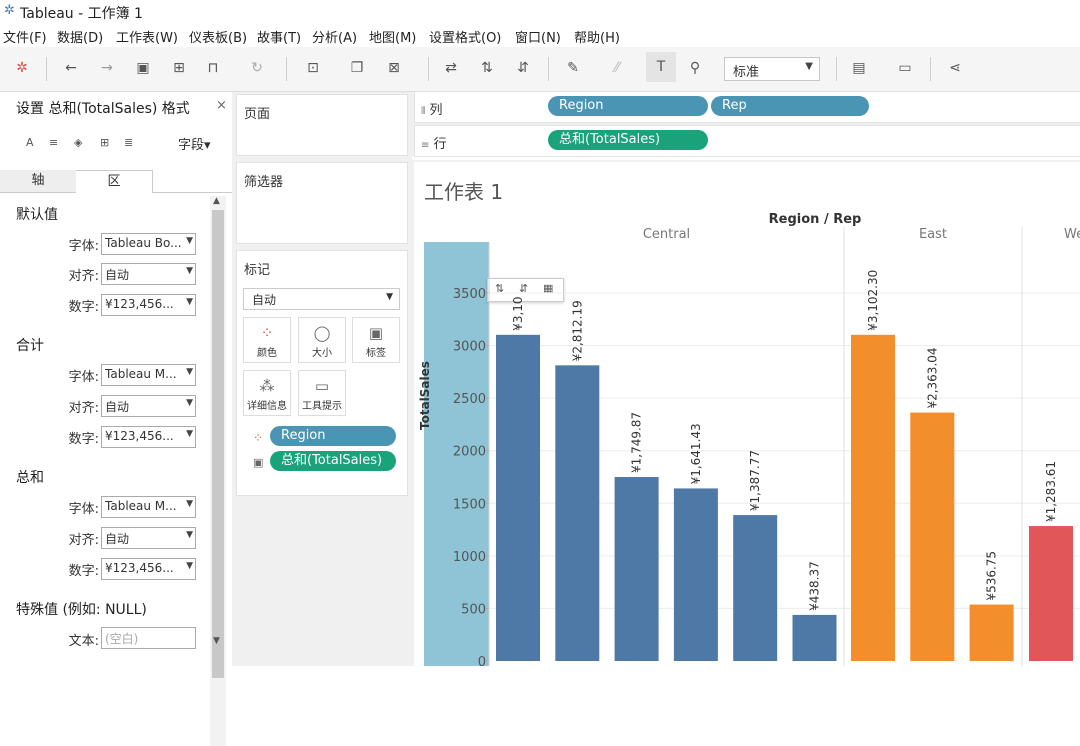 This screenshot has width=1080, height=746. Describe the element at coordinates (465, 36) in the screenshot. I see `menu-format: 设置格式(O)` at that location.